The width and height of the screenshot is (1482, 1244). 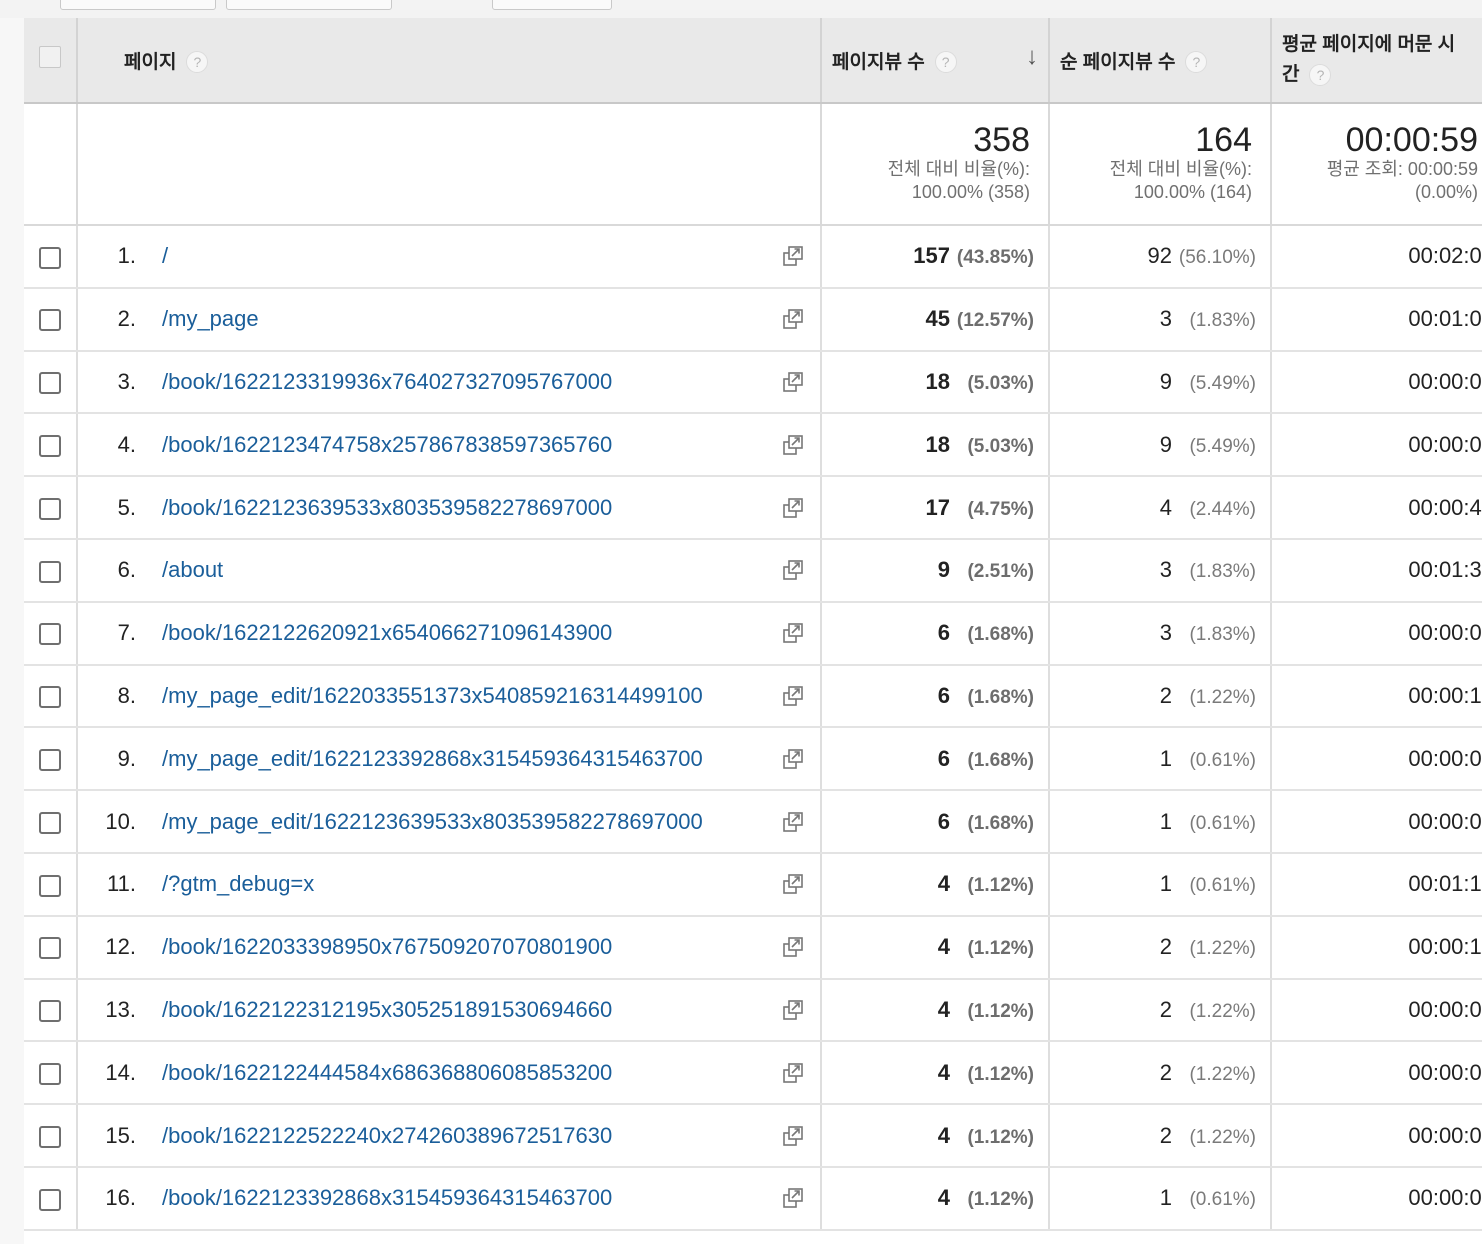 What do you see at coordinates (387, 381) in the screenshot?
I see `page-link: /book/1622123319936x764027327095767000` at bounding box center [387, 381].